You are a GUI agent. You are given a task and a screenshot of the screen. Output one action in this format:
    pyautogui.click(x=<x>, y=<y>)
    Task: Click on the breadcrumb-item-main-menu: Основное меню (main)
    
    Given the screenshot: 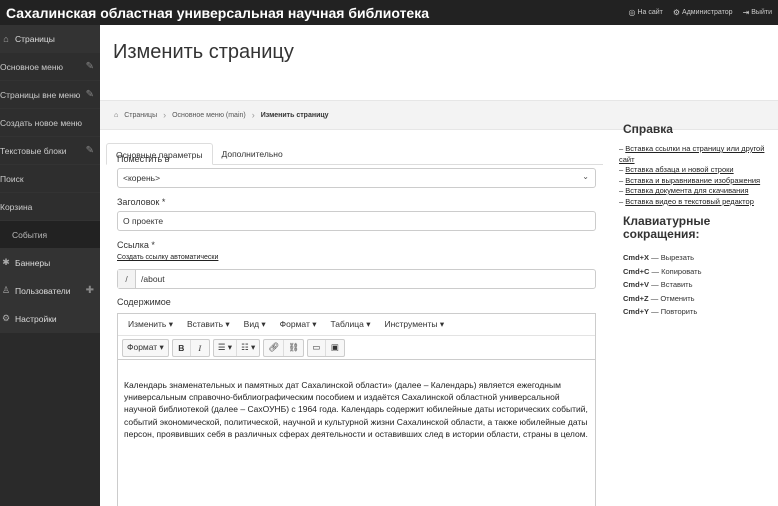 What is the action you would take?
    pyautogui.click(x=209, y=115)
    